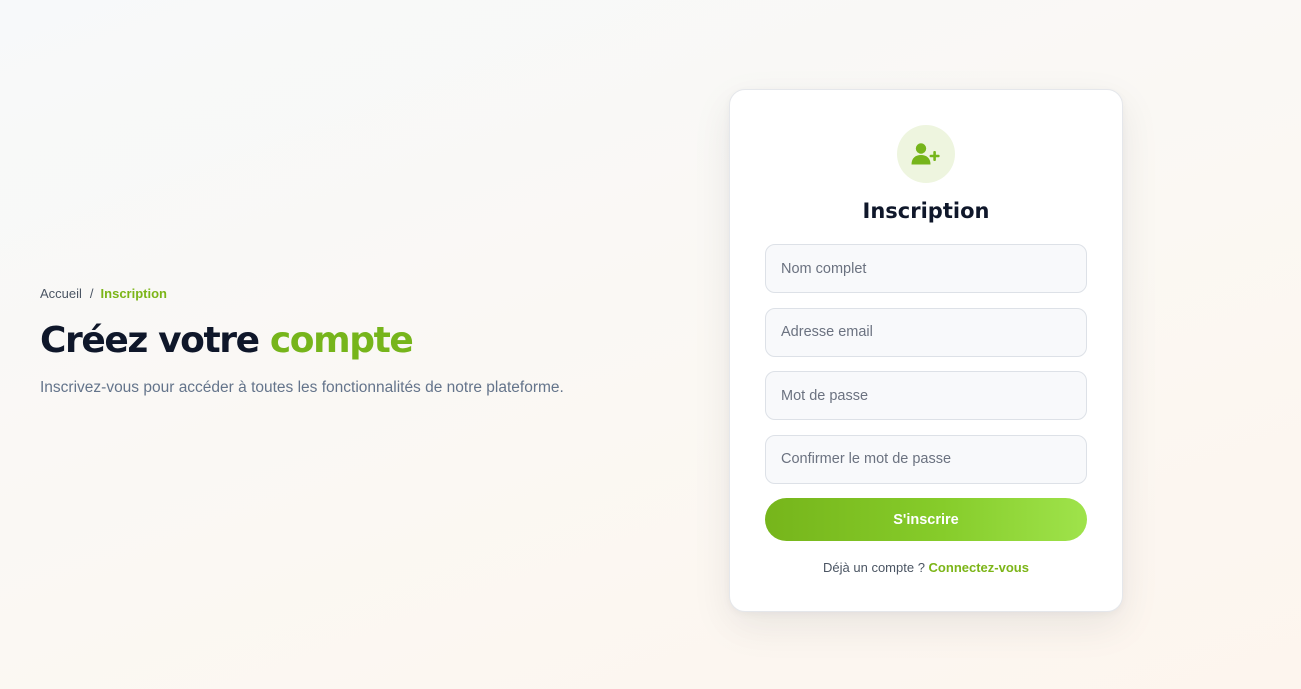 This screenshot has width=1301, height=689. I want to click on breadcrumb: Accueil / Inscription, so click(350, 294).